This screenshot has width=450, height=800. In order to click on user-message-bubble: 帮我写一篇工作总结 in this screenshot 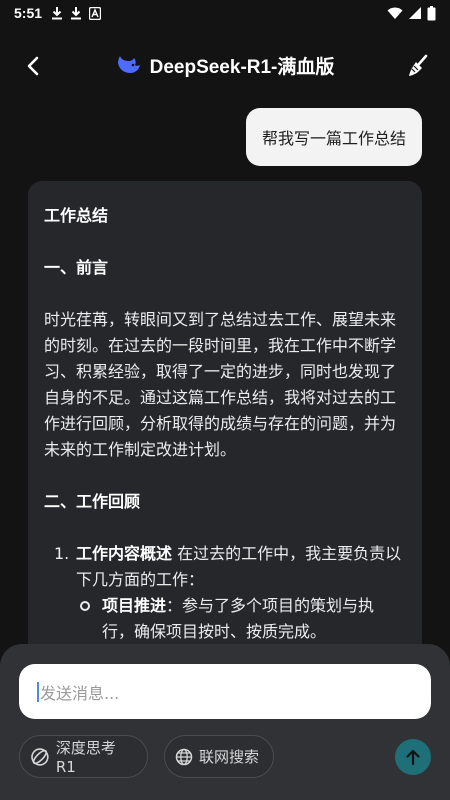, I will do `click(333, 137)`.